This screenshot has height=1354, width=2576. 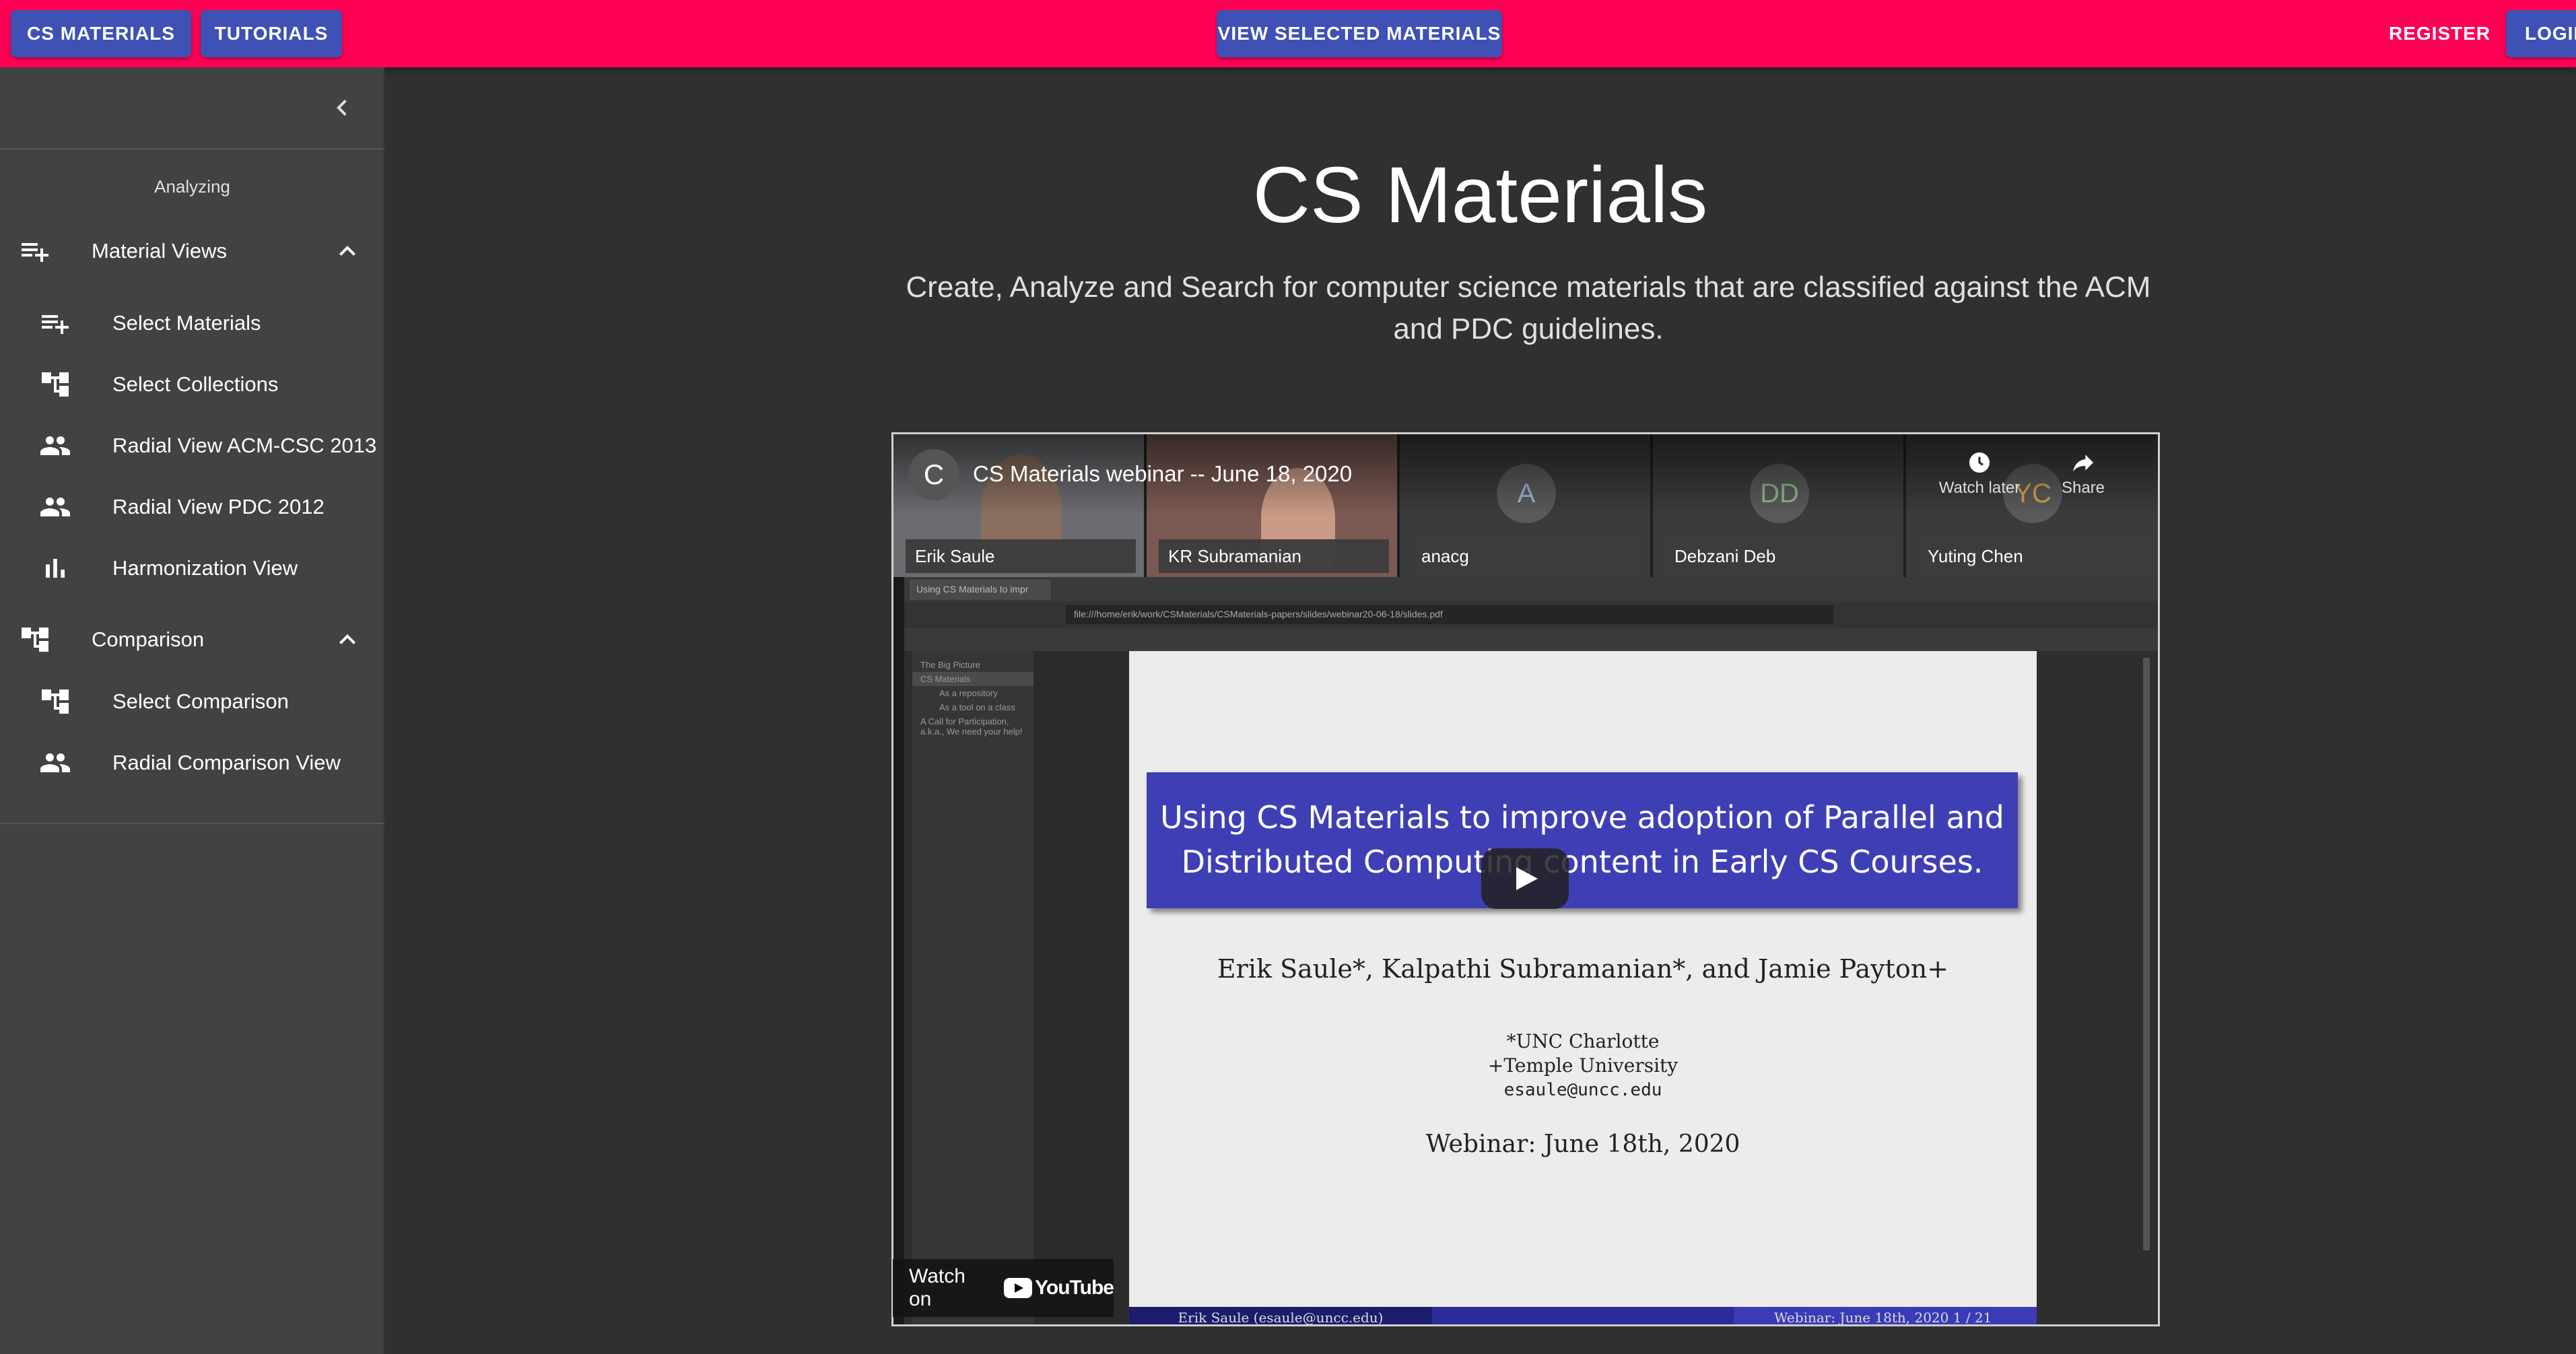 What do you see at coordinates (1074, 1288) in the screenshot?
I see `youtube-wordmark: YouTube` at bounding box center [1074, 1288].